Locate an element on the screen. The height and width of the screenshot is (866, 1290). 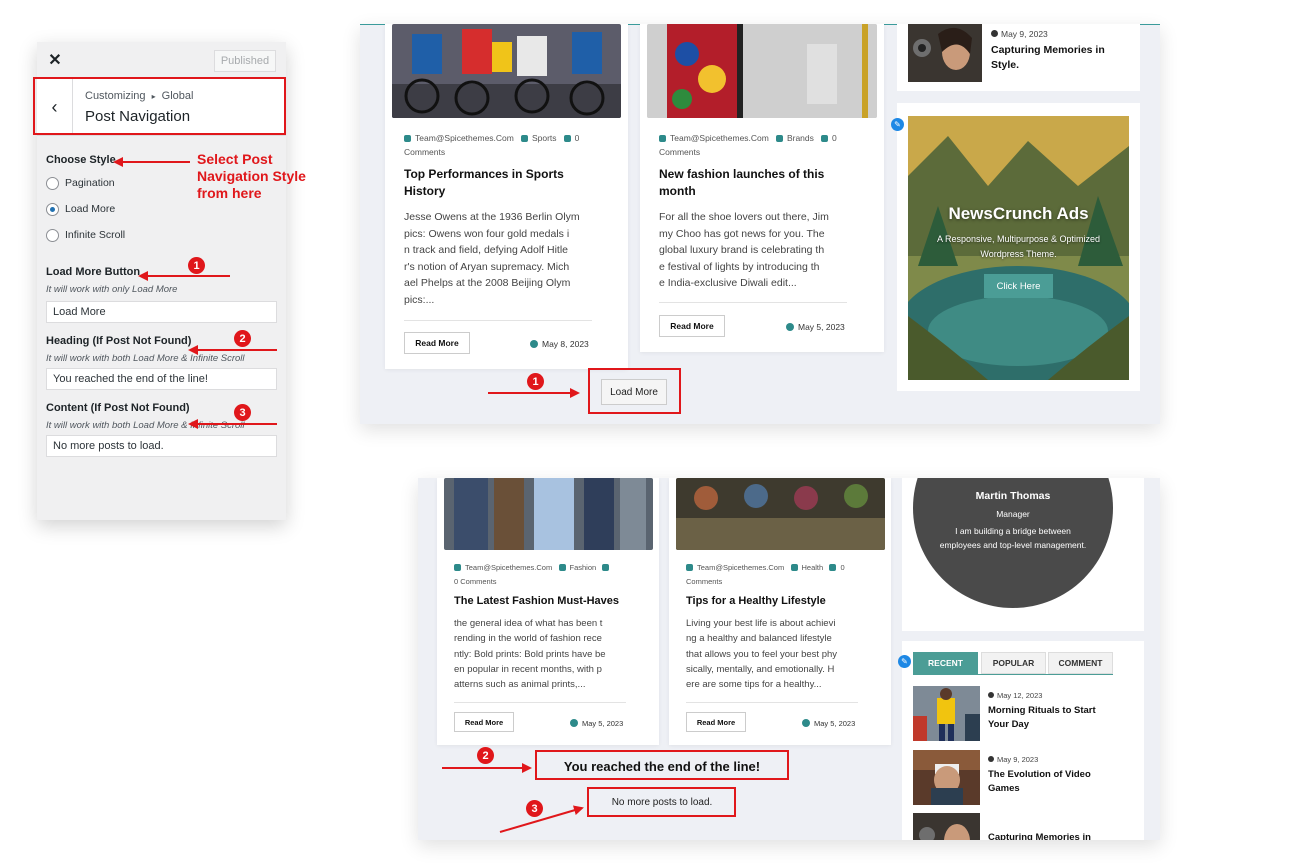
radio-label: Load More is located at coordinates (90, 209).